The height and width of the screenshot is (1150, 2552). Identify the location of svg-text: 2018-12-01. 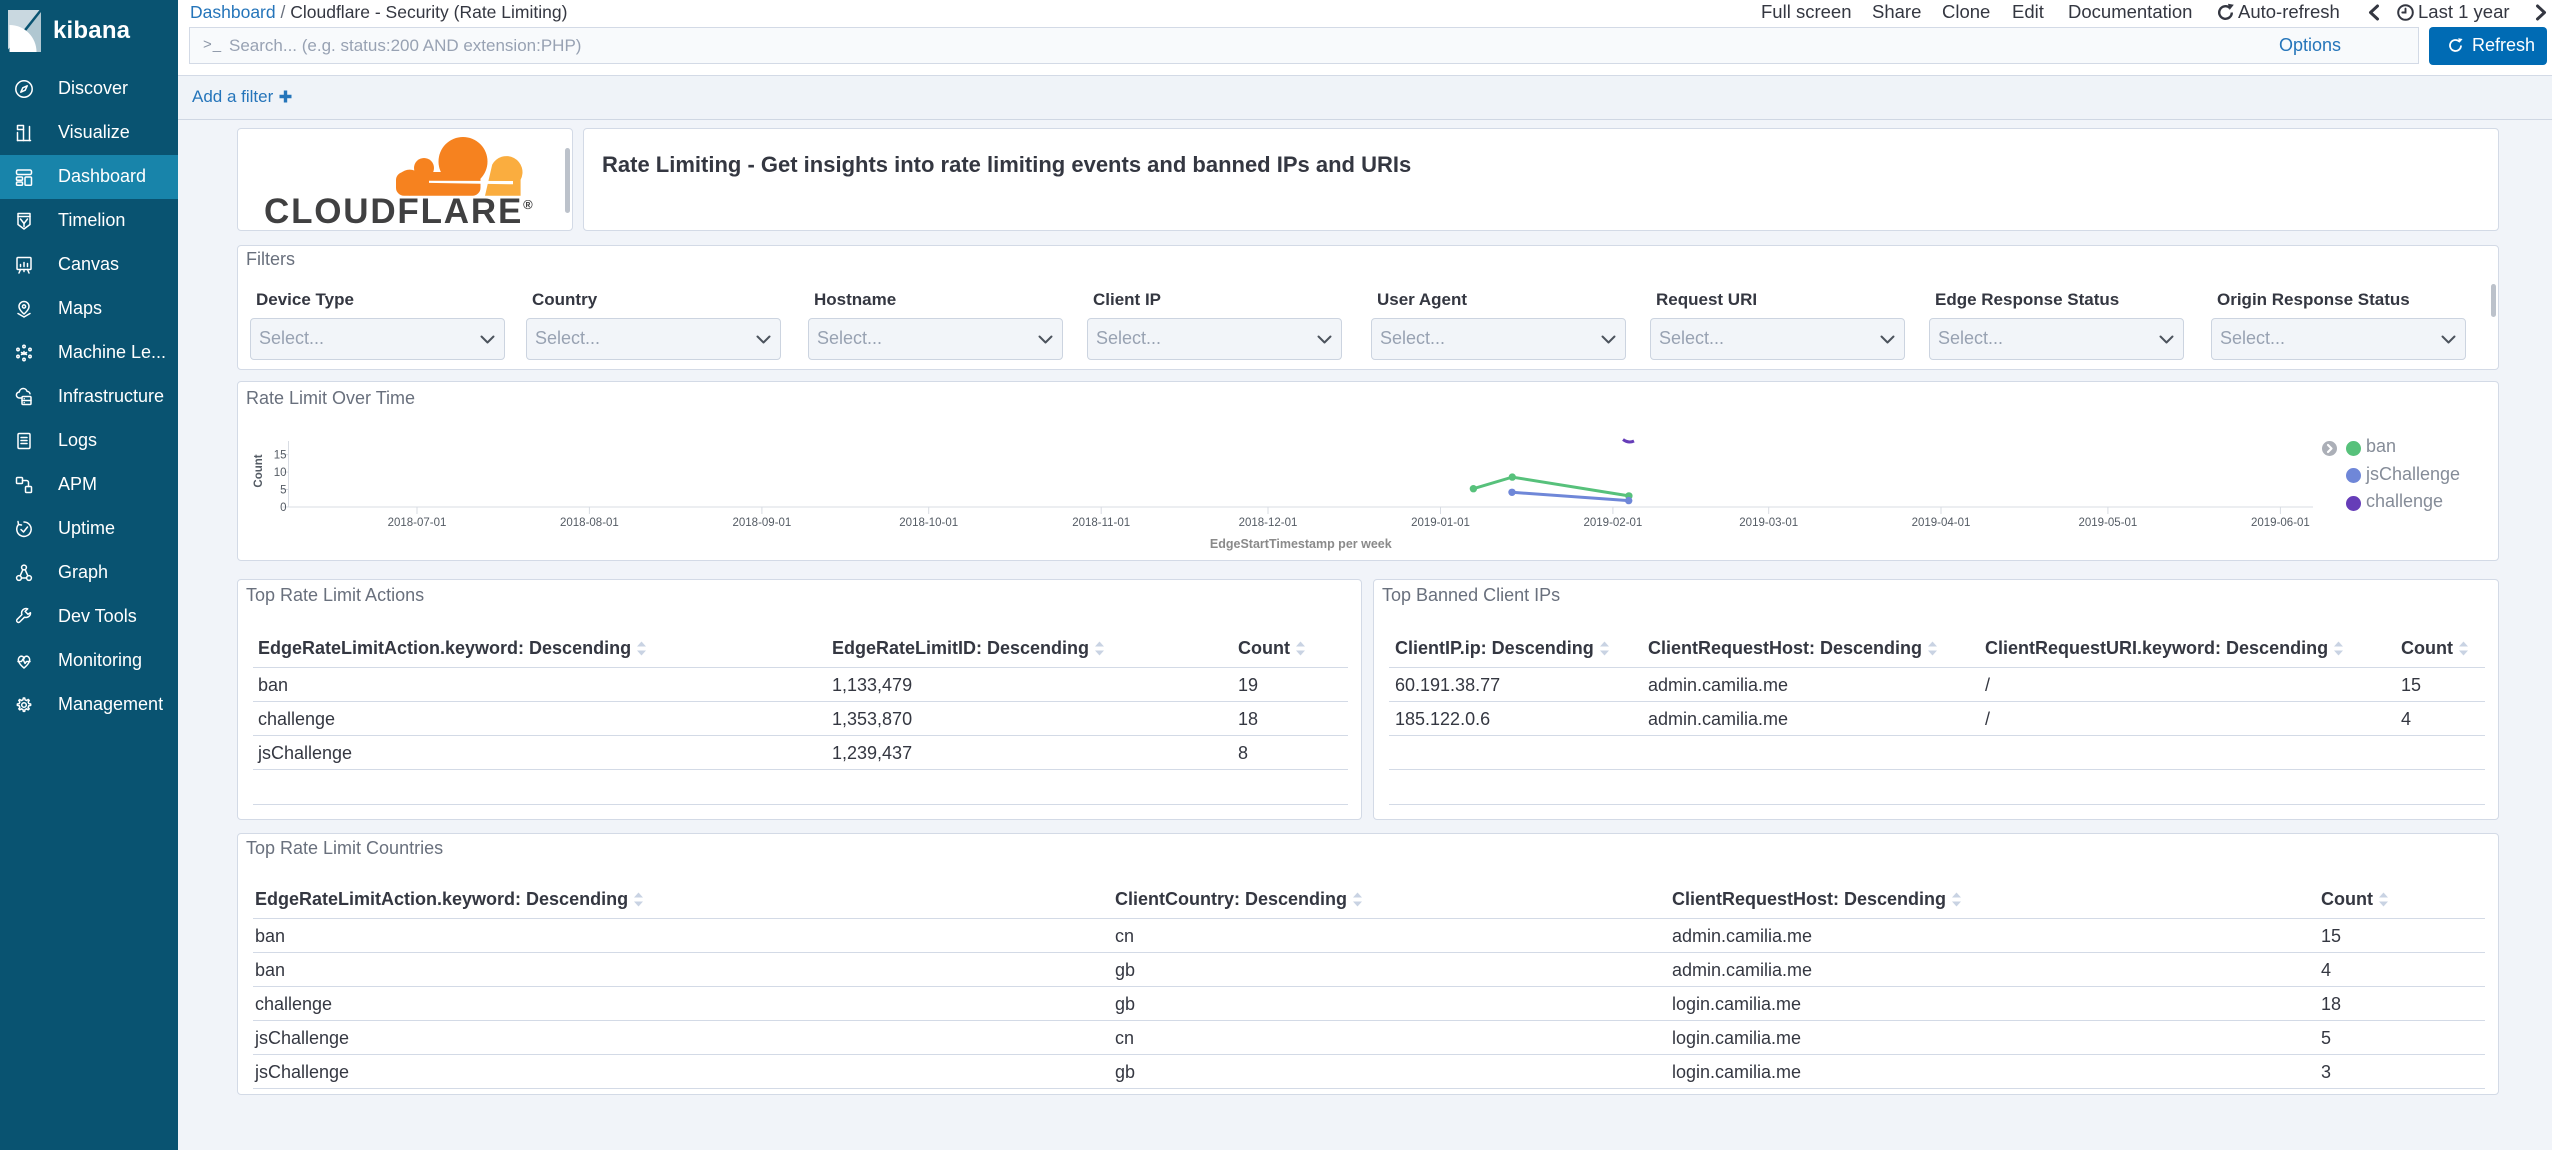
(1268, 523).